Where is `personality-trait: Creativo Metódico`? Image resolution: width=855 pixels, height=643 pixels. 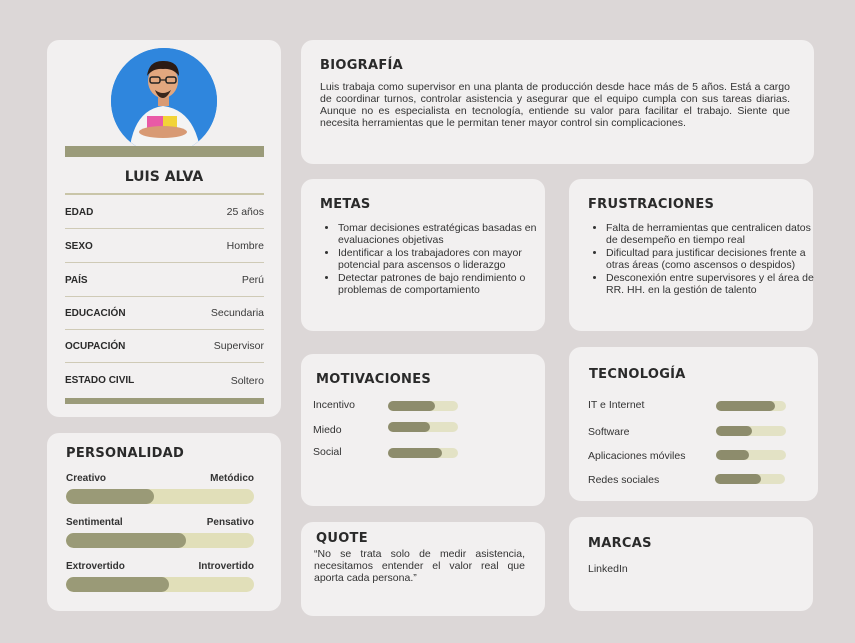 personality-trait: Creativo Metódico is located at coordinates (160, 488).